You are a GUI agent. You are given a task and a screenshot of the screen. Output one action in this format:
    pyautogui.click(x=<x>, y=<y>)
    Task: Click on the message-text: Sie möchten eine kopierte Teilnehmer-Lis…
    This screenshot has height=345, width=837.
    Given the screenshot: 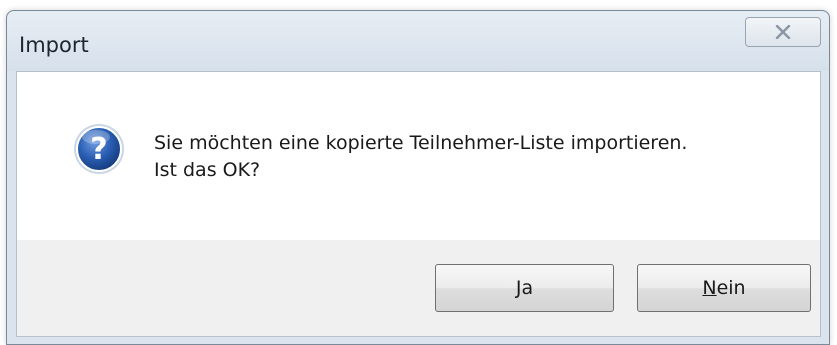 What is the action you would take?
    pyautogui.click(x=420, y=157)
    